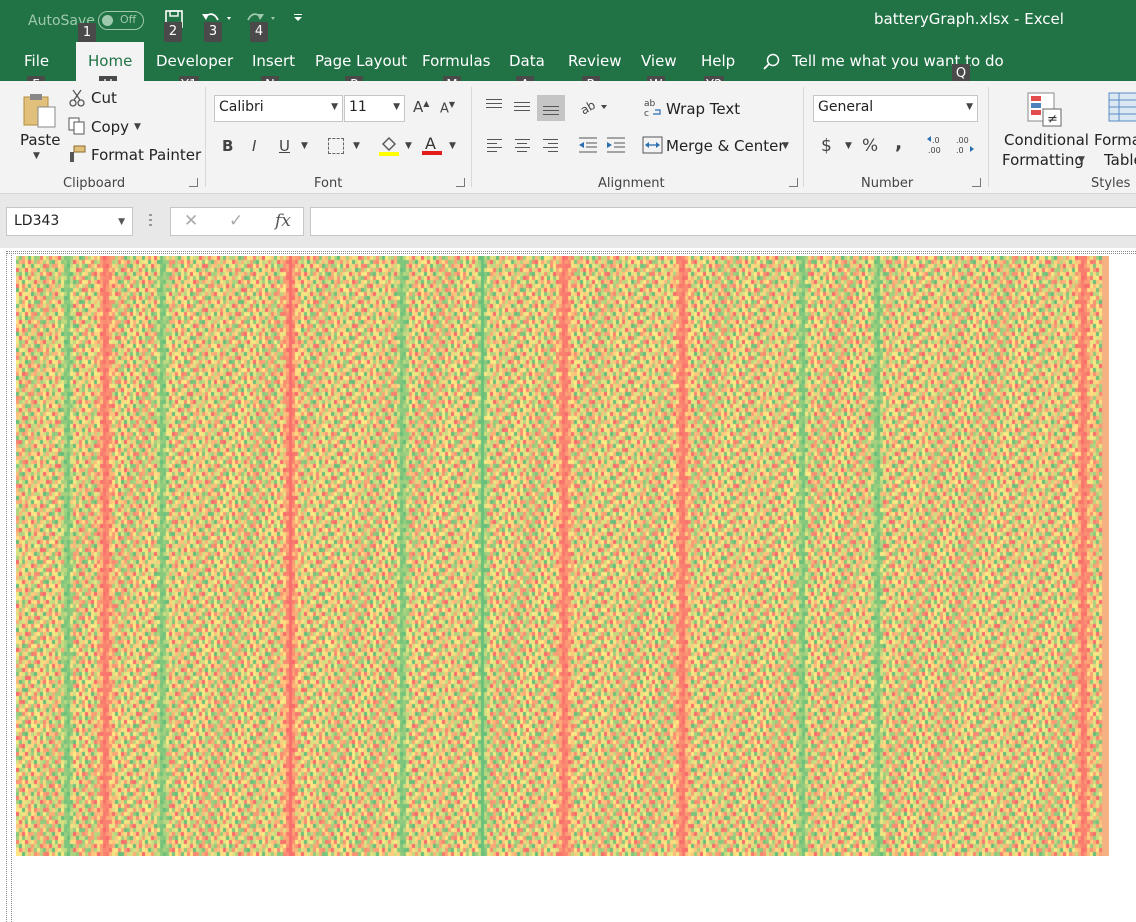 This screenshot has height=922, width=1136. What do you see at coordinates (452, 146) in the screenshot?
I see `font-color-dropdown-icon: ▼` at bounding box center [452, 146].